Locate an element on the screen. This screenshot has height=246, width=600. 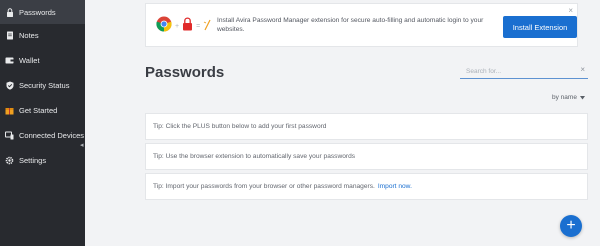
search-box: × is located at coordinates (524, 71).